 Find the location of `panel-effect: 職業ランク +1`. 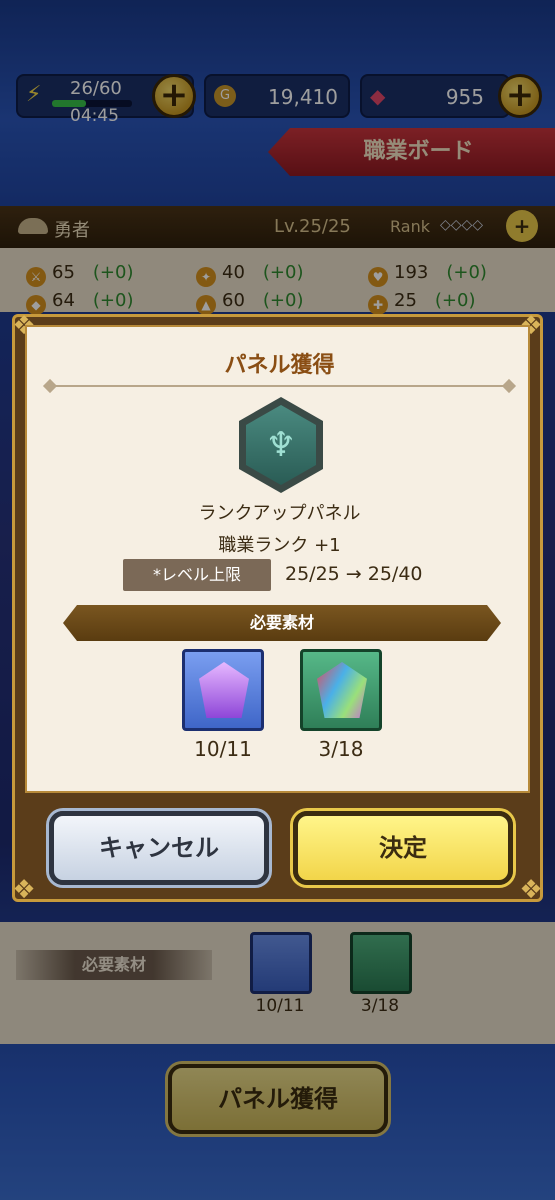

panel-effect: 職業ランク +1 is located at coordinates (279, 545).